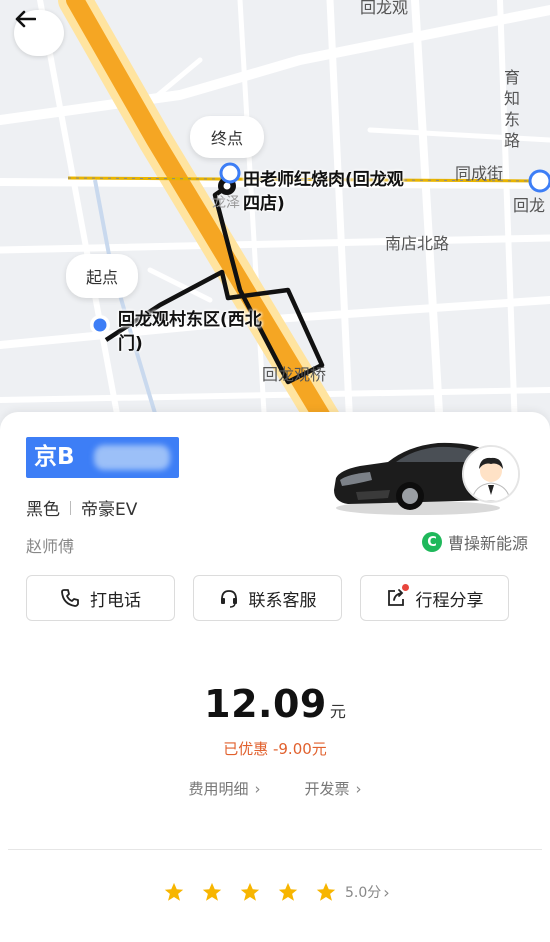 This screenshot has width=550, height=942. Describe the element at coordinates (275, 749) in the screenshot. I see `discount-text: 已优惠 -9.00元` at that location.